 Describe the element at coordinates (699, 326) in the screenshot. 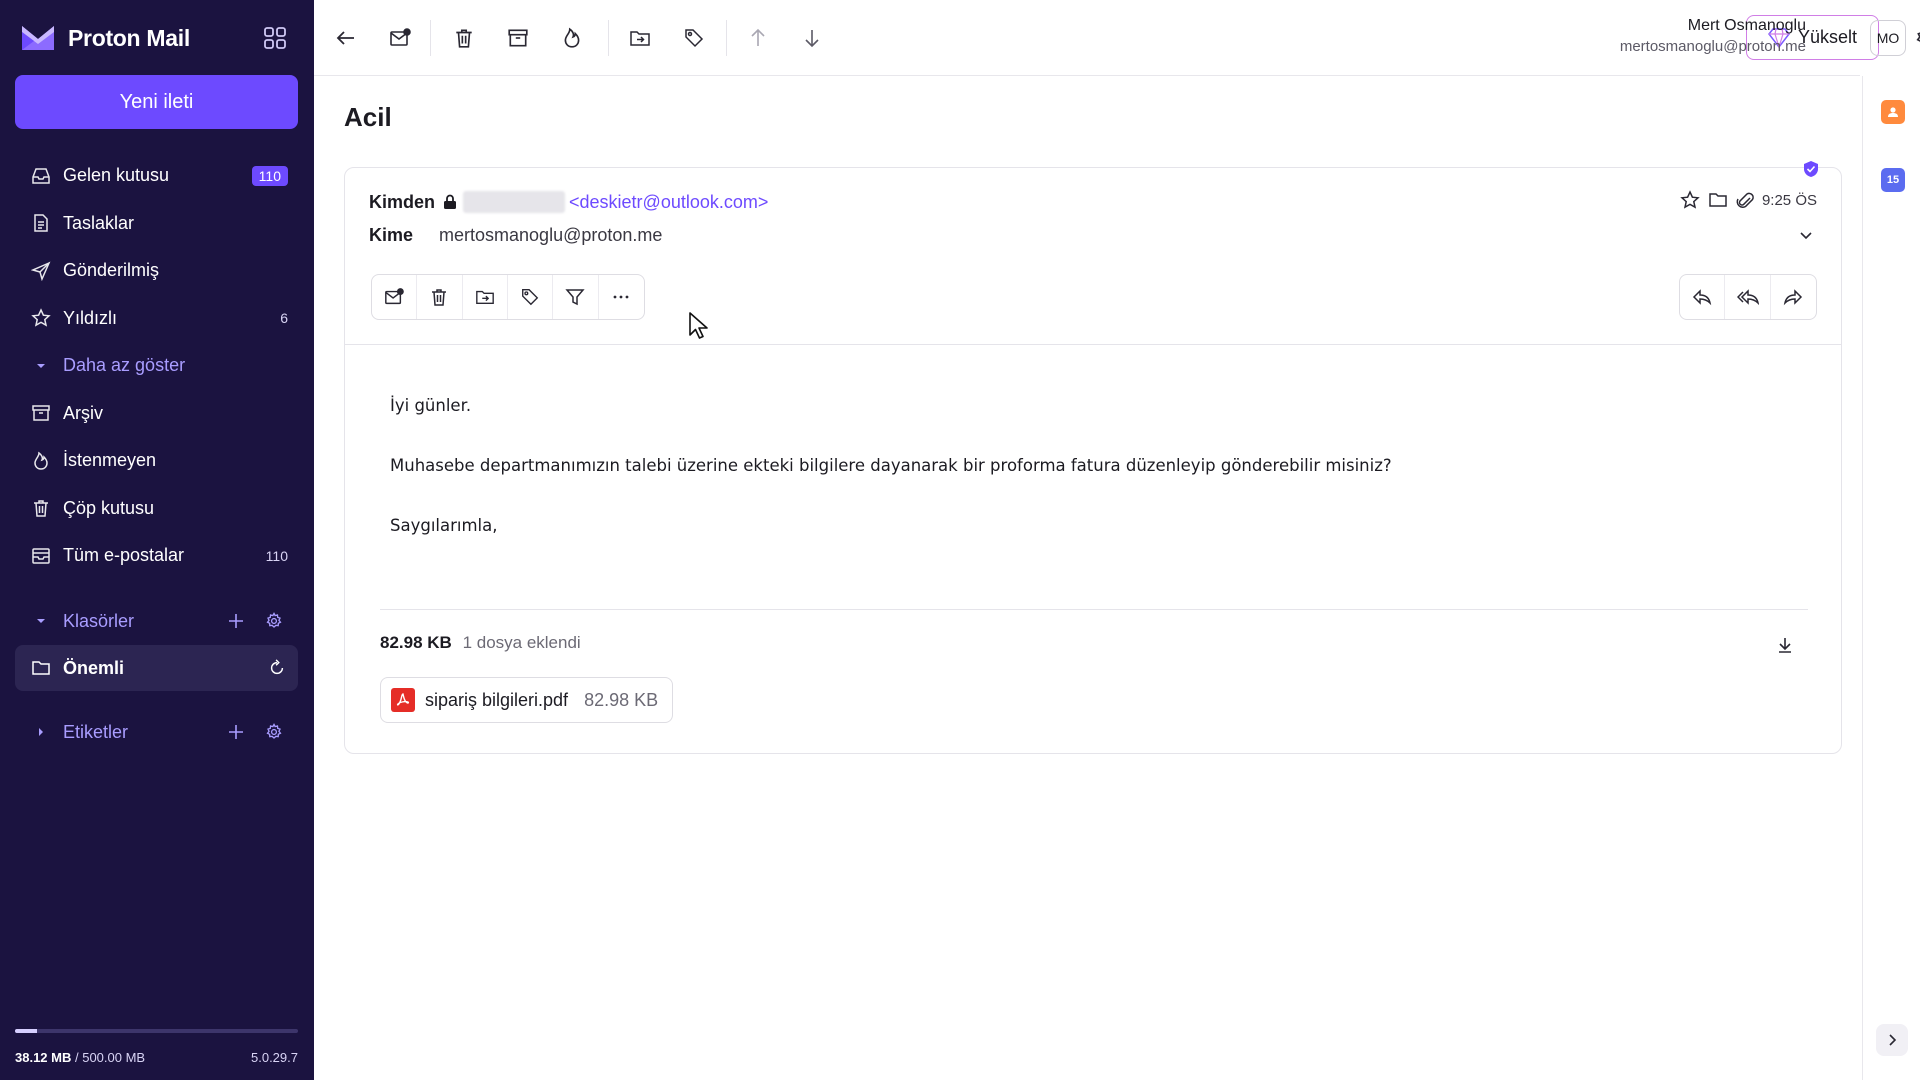

I see `mouse-cursor-icon` at that location.